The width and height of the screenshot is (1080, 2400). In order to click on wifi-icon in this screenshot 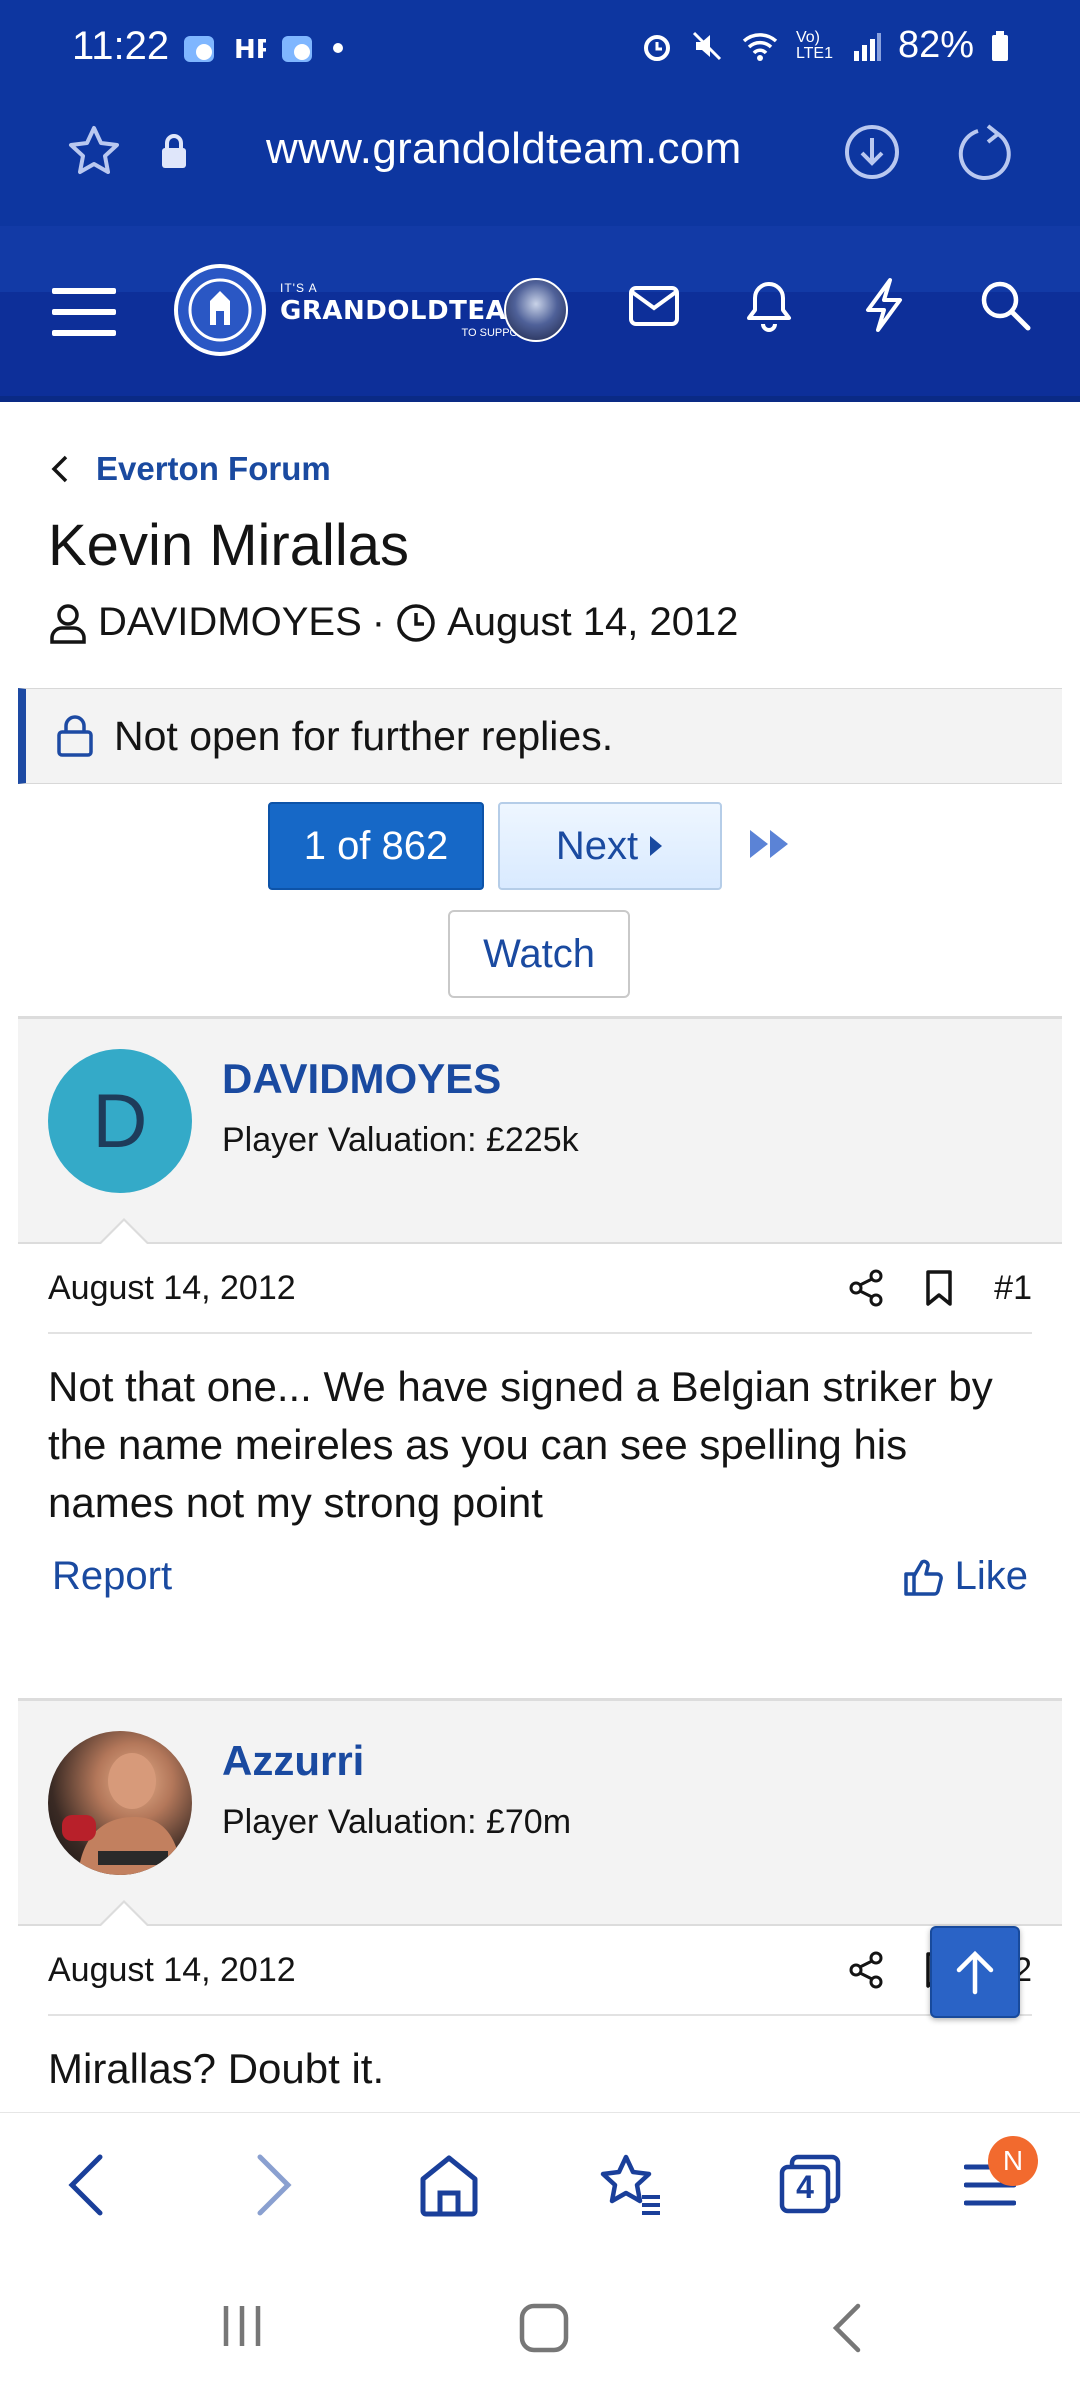, I will do `click(760, 46)`.